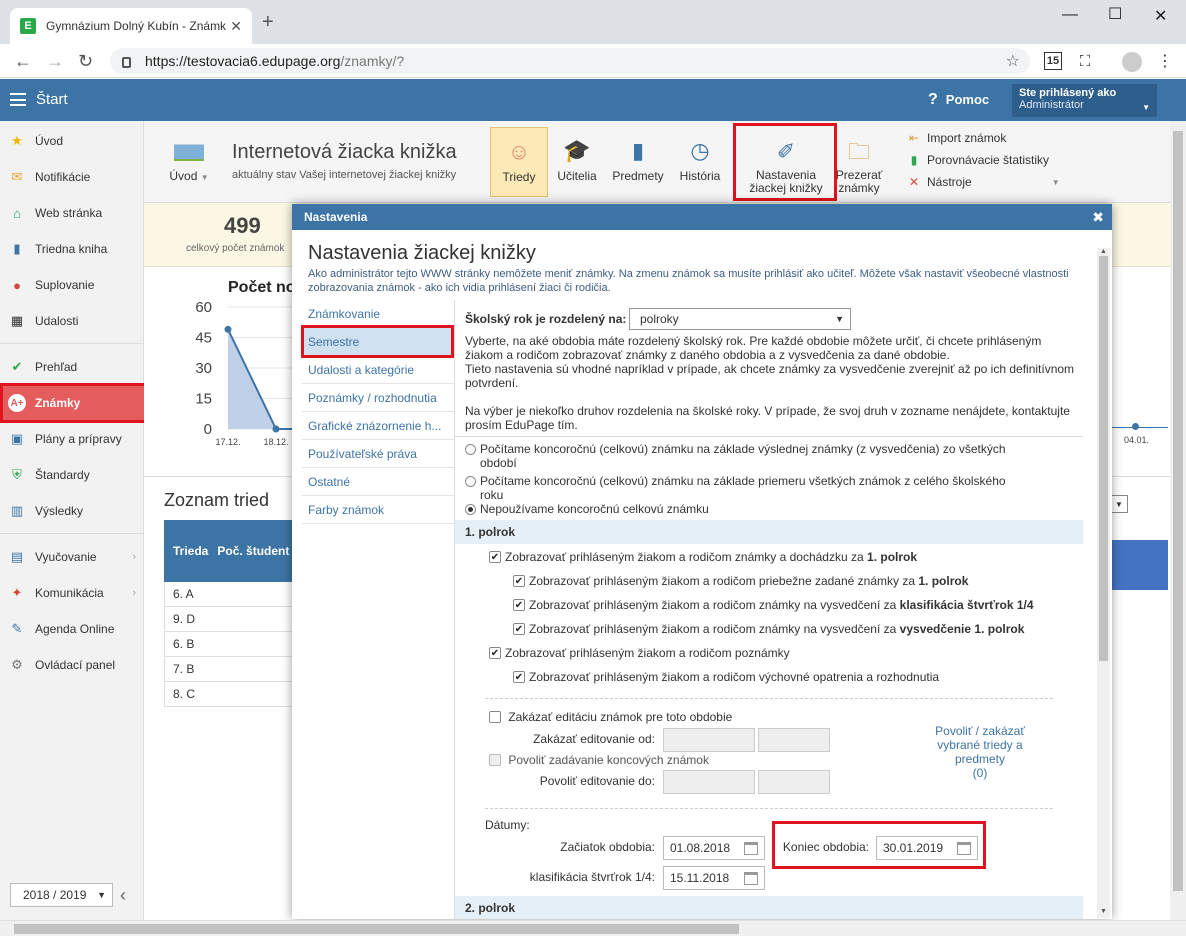 This screenshot has width=1186, height=936. What do you see at coordinates (23, 61) in the screenshot?
I see `back-icon: ←` at bounding box center [23, 61].